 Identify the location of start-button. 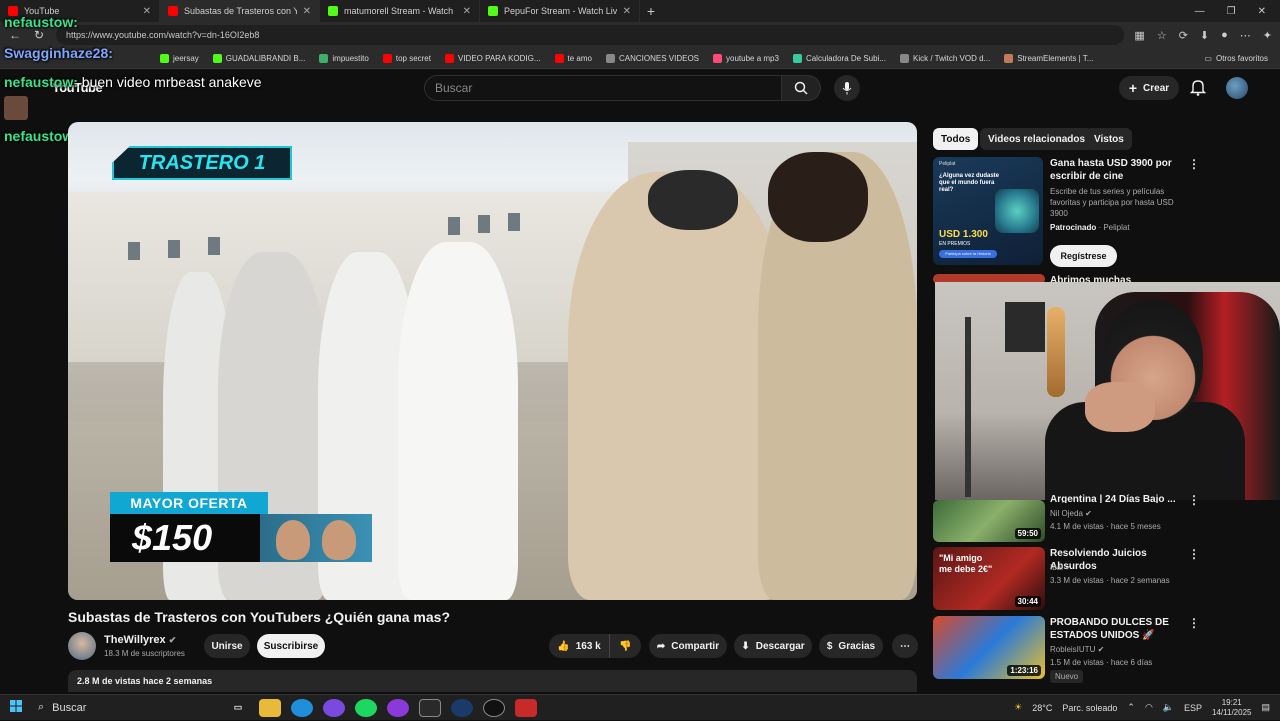
(16, 708).